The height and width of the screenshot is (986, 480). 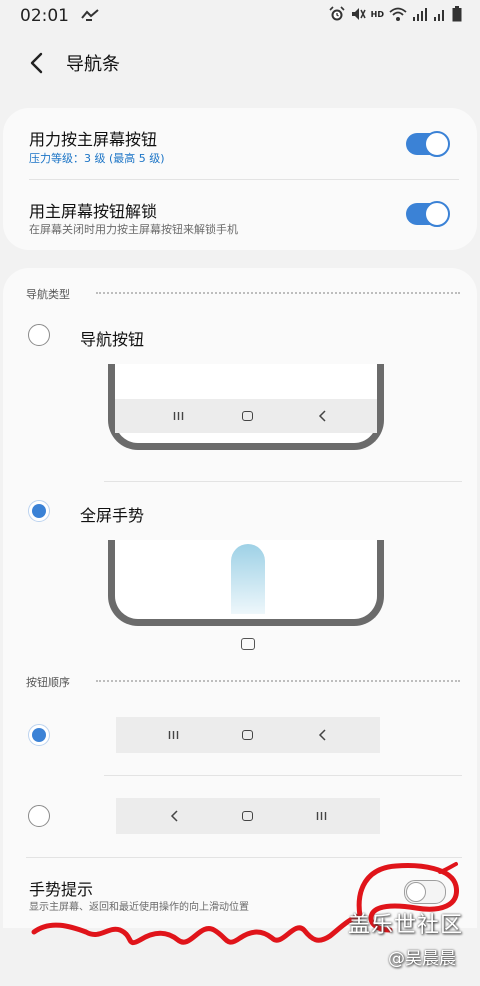 What do you see at coordinates (39, 511) in the screenshot?
I see `full-gestures-radio` at bounding box center [39, 511].